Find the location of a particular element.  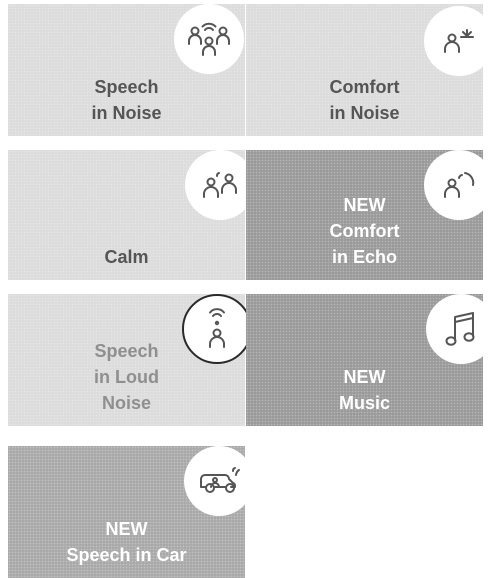

program-label: Calm is located at coordinates (126, 257).